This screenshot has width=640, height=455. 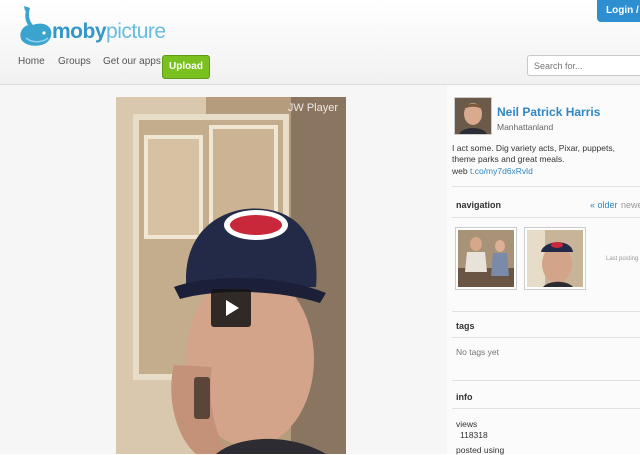 I want to click on jw-player-brand: JW Player, so click(x=312, y=108).